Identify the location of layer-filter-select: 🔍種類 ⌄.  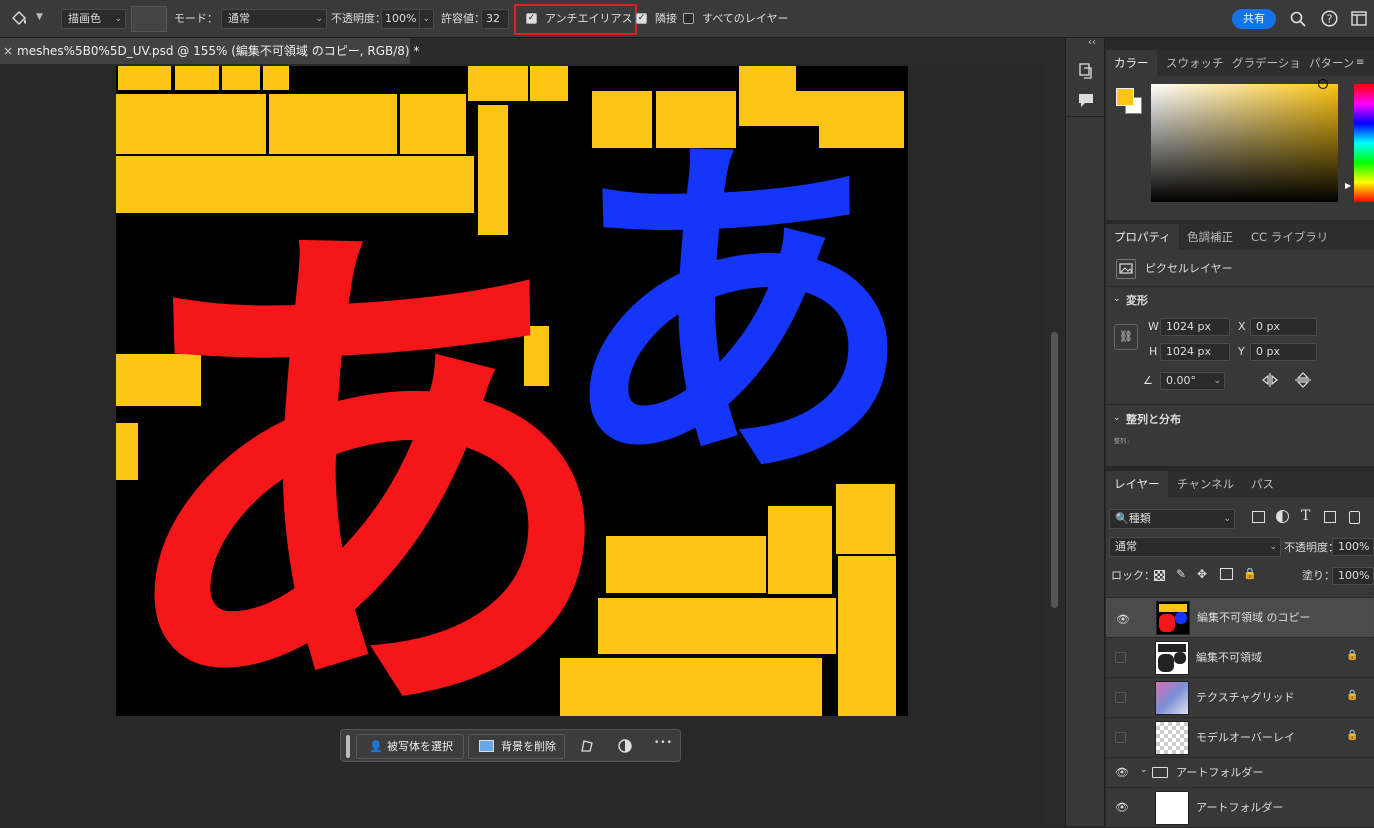
(1172, 519).